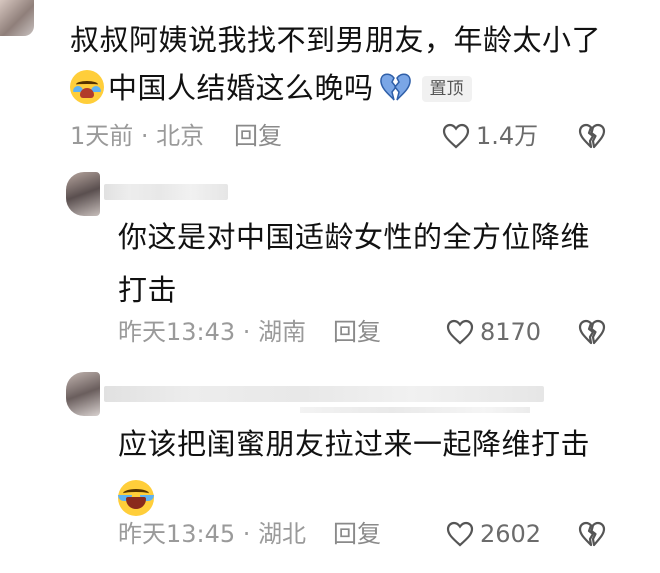  I want to click on reply-emoji-line, so click(368, 497).